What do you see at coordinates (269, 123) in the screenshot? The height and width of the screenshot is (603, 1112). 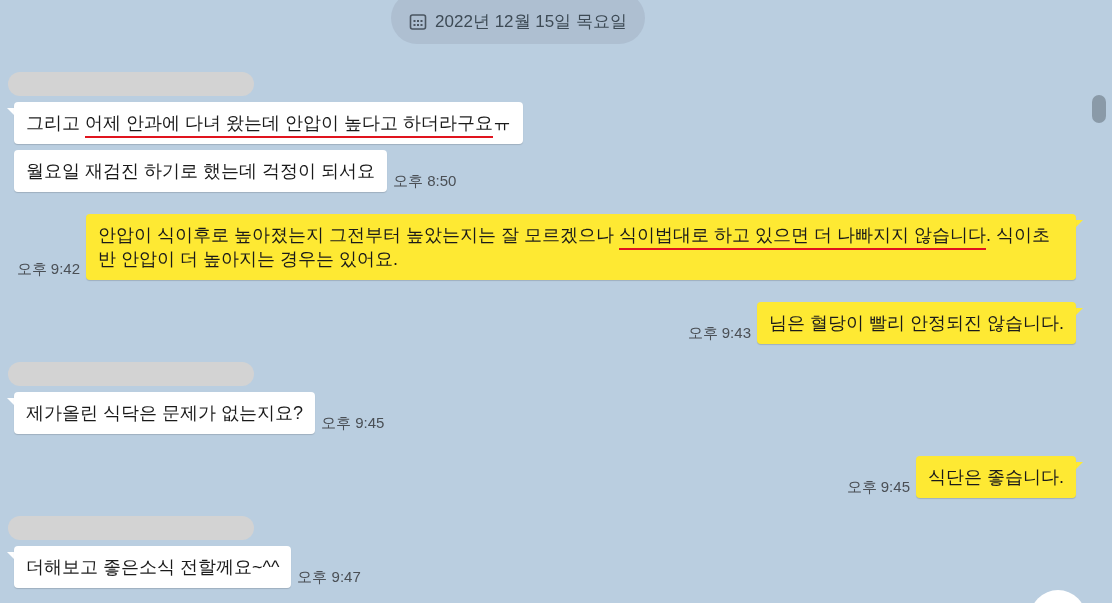 I see `message-text: 그리고 어제 안과에 다녀 왔는데 안압이 높다고 하더라구요ㅠ` at bounding box center [269, 123].